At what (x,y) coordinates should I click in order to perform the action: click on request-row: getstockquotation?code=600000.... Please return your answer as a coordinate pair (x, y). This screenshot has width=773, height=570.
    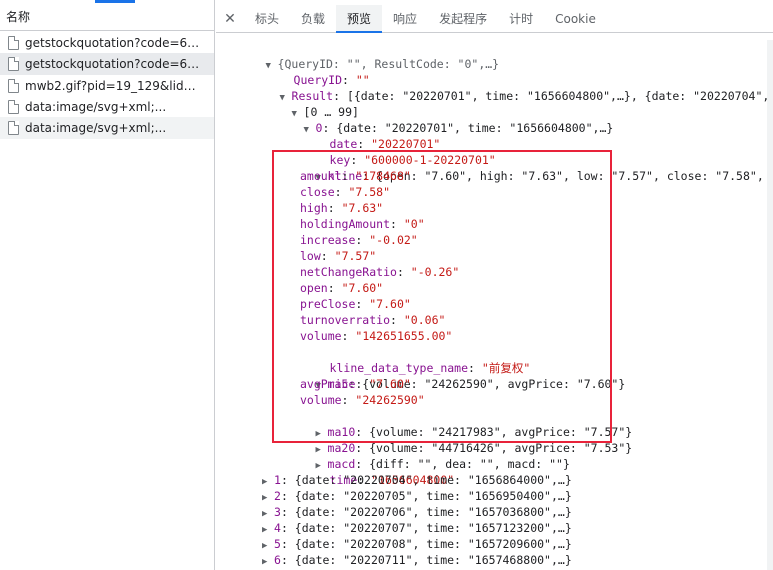
    Looking at the image, I should click on (107, 43).